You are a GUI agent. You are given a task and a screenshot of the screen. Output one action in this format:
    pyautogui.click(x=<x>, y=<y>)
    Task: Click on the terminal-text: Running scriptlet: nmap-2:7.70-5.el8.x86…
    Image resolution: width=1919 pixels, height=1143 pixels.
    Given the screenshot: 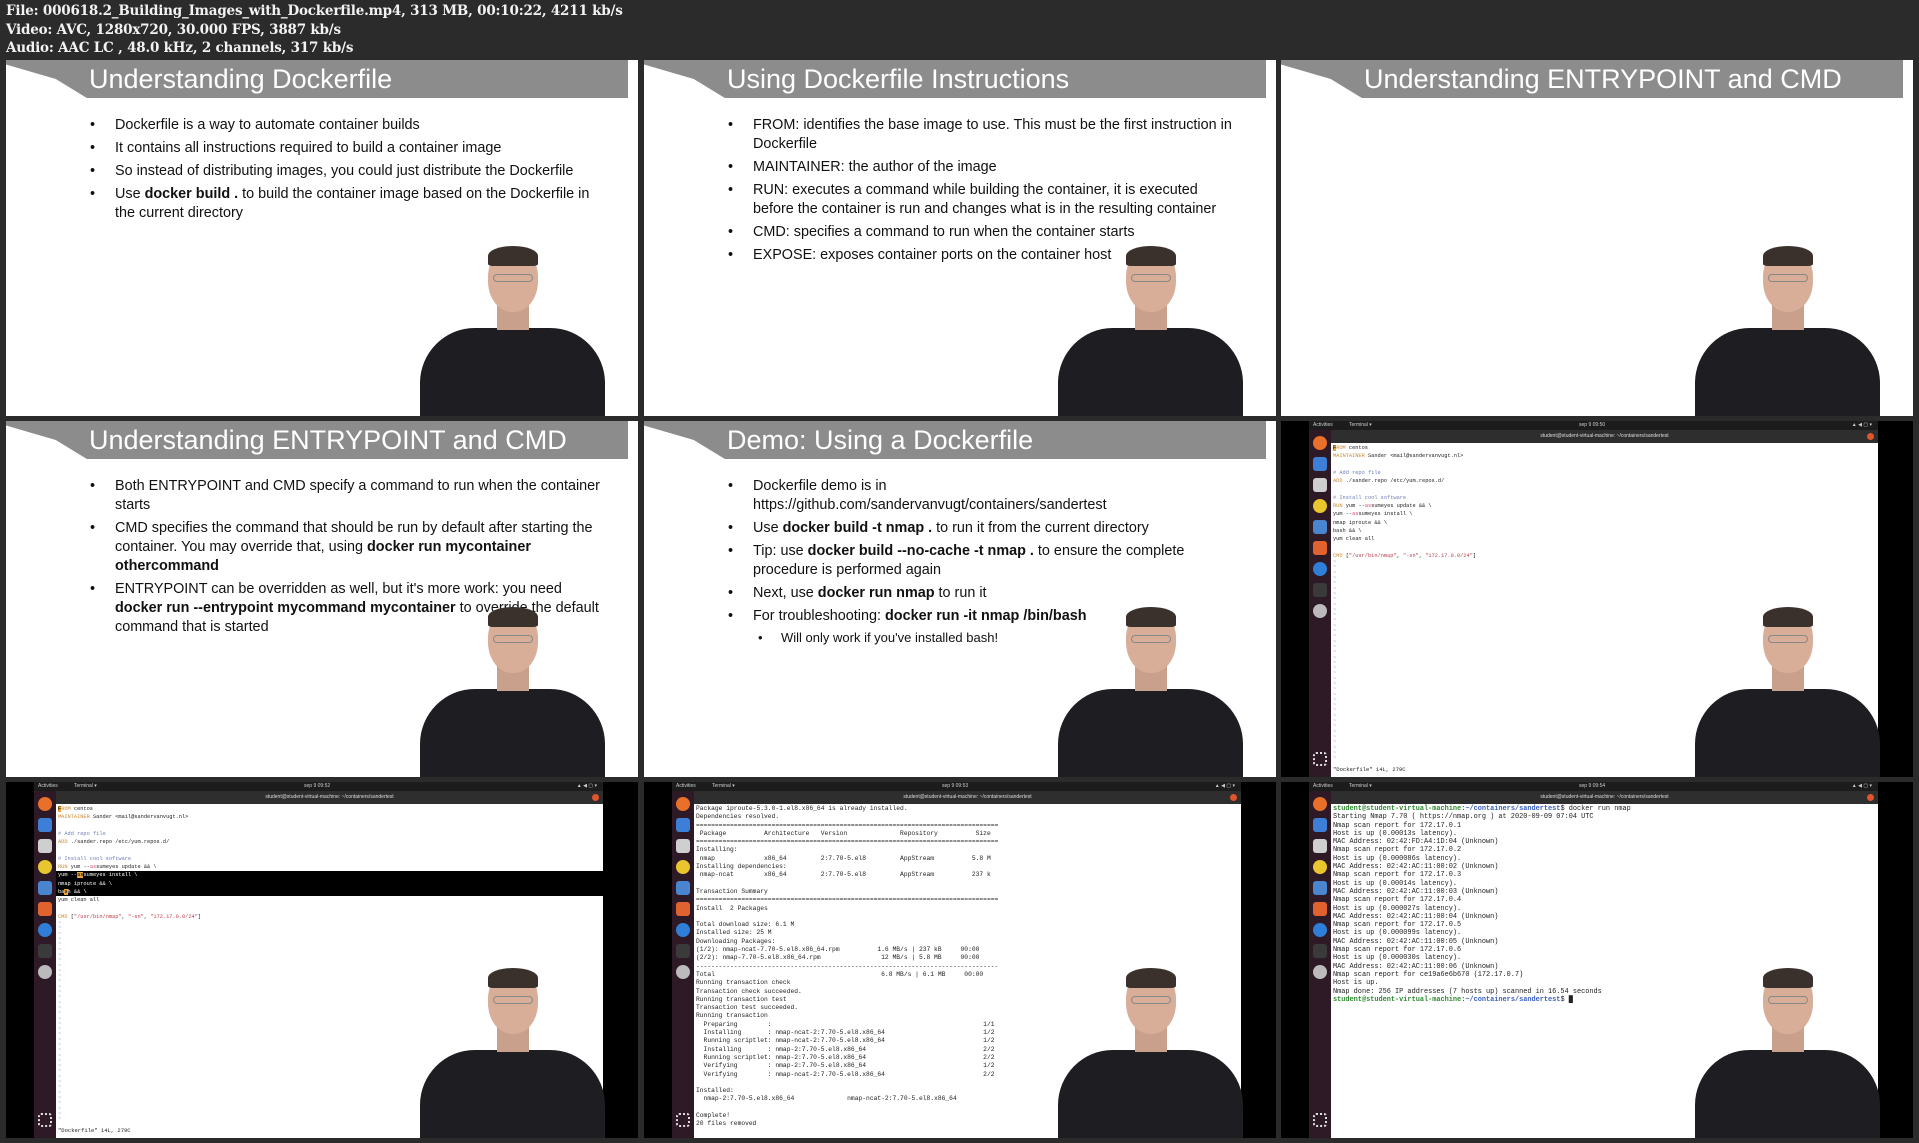 What is the action you would take?
    pyautogui.click(x=845, y=1057)
    